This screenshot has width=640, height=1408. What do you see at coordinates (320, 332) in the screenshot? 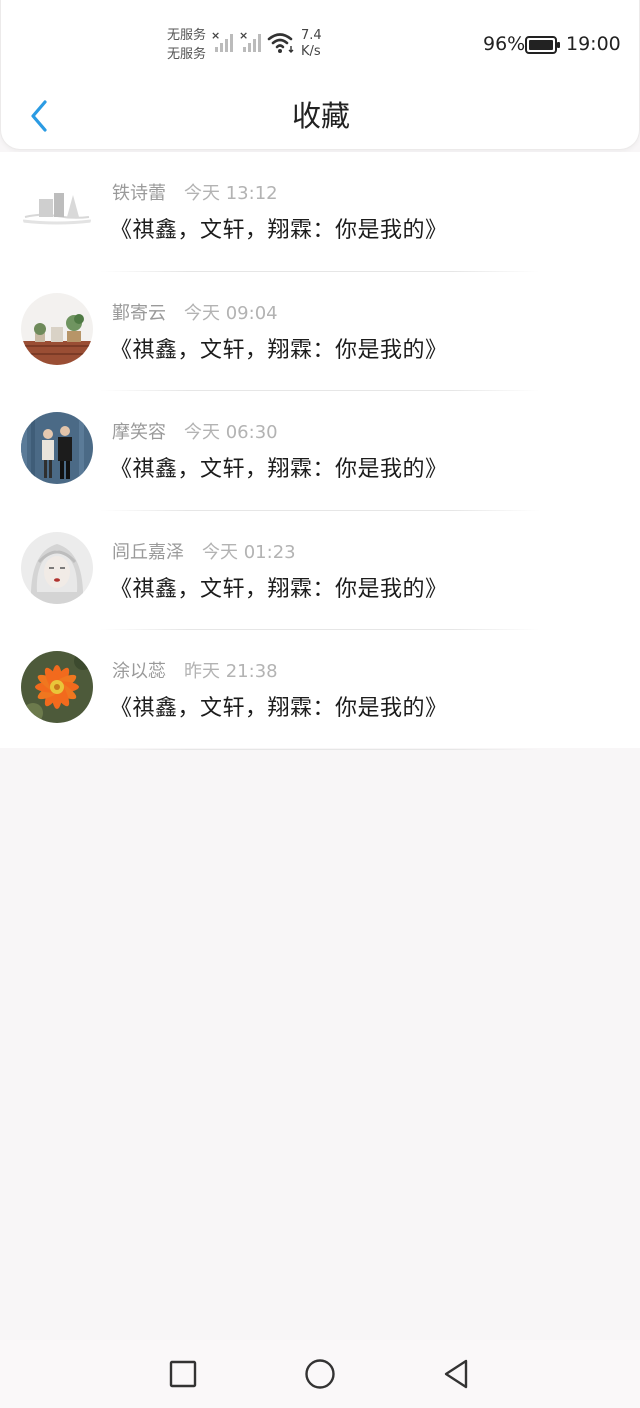
I see `favorite-item: 鄞寄云 今天 09:04 《祺鑫，文轩，翔霖：你是我的》` at bounding box center [320, 332].